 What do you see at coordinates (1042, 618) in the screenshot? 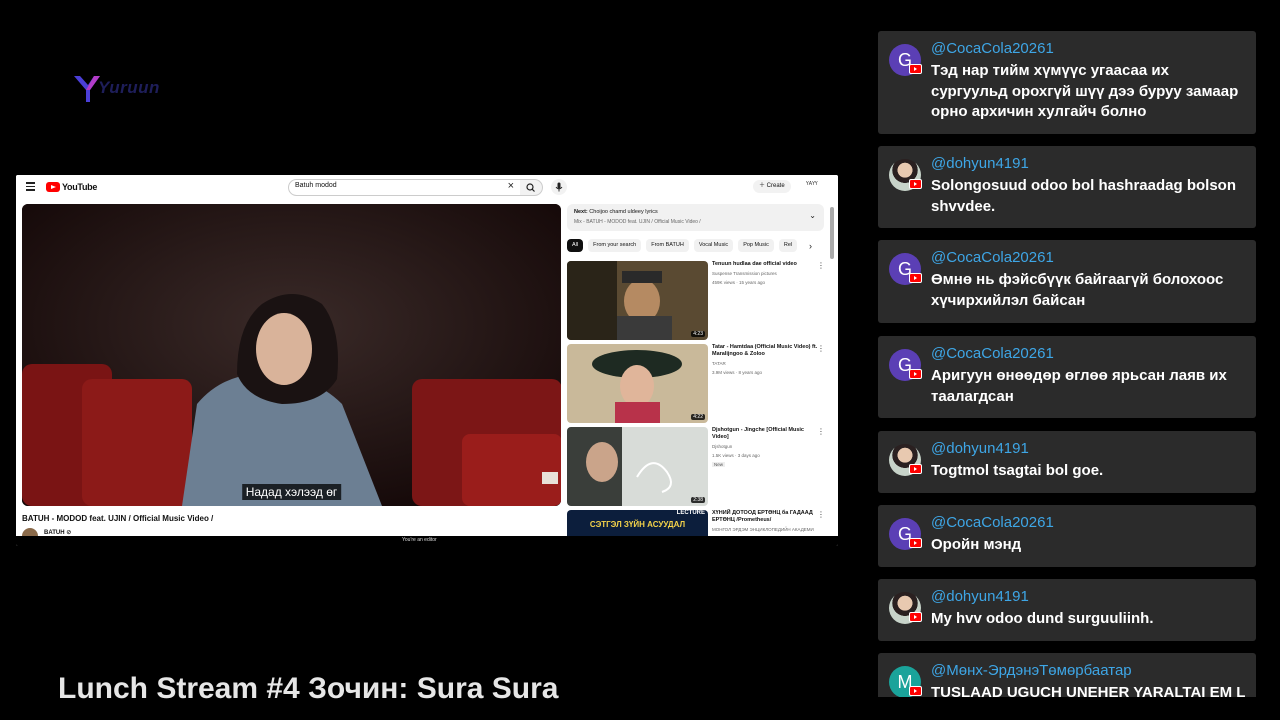
I see `chat-text: My hvv odoo dund surguuliinh.` at bounding box center [1042, 618].